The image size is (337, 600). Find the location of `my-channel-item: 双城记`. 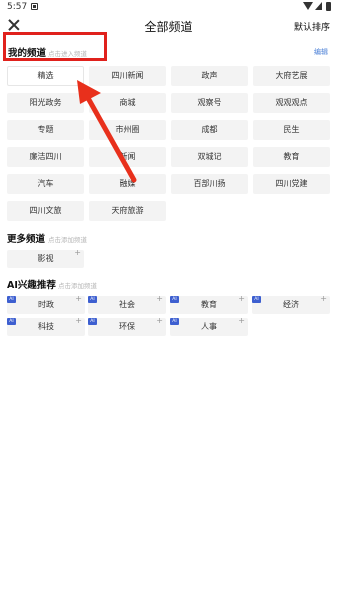

my-channel-item: 双城记 is located at coordinates (209, 157).